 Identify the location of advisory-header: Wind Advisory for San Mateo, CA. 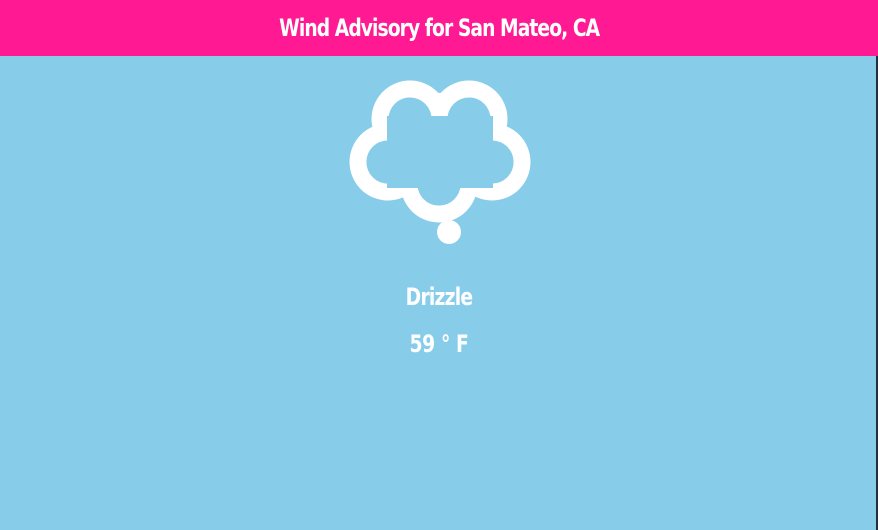
(439, 28).